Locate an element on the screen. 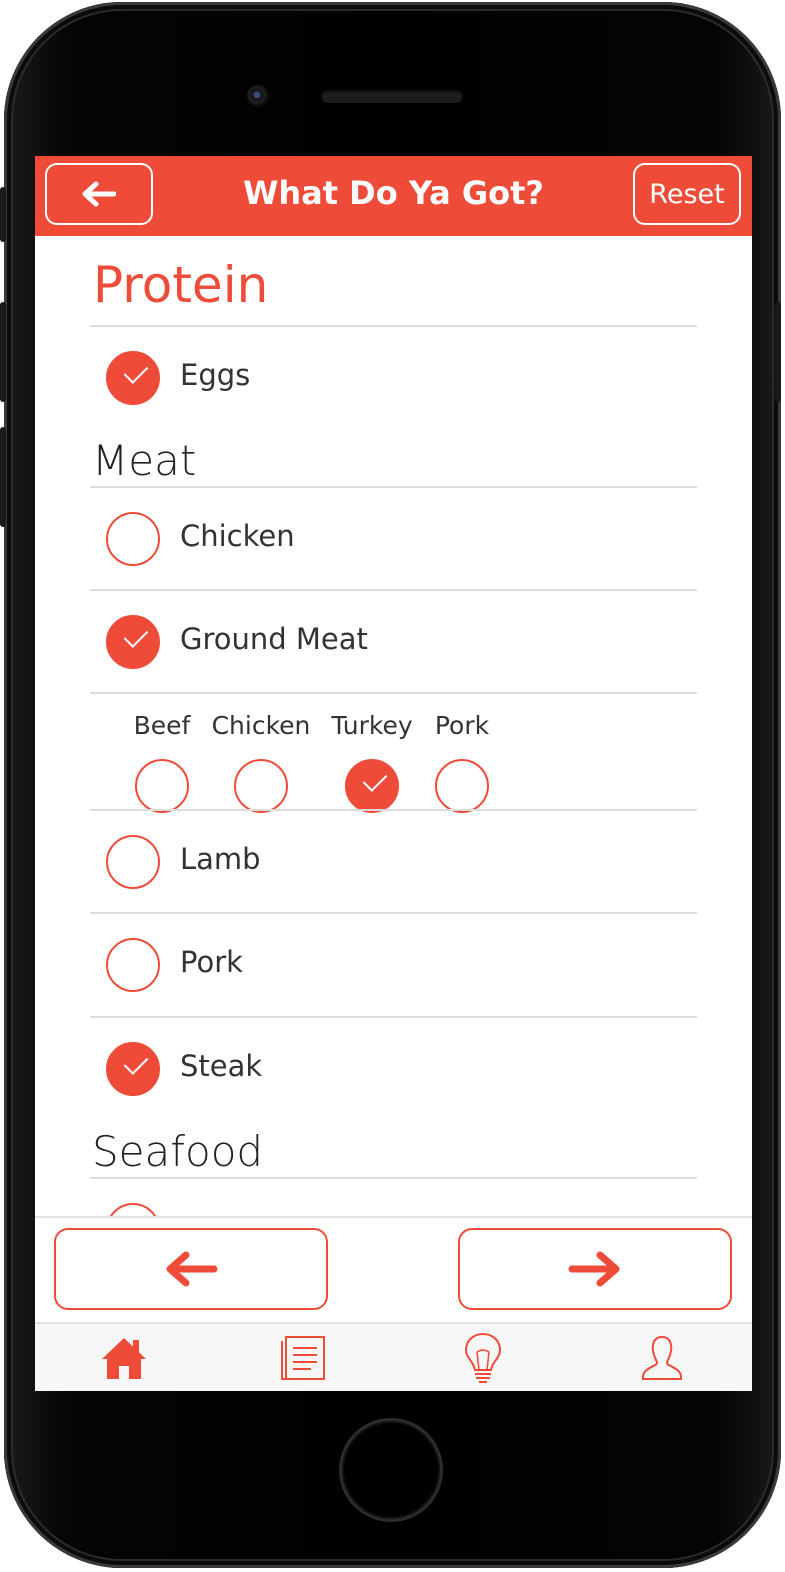 The height and width of the screenshot is (1572, 785). item-label: Steak is located at coordinates (221, 1066).